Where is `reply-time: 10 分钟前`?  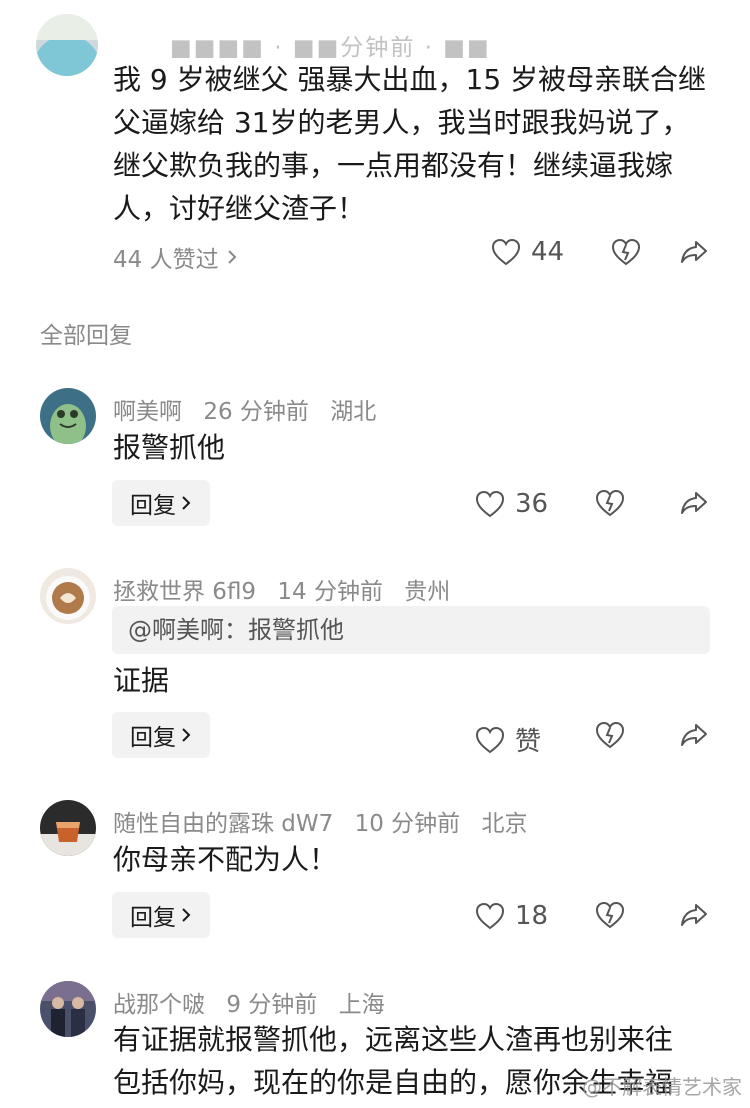
reply-time: 10 分钟前 is located at coordinates (407, 824).